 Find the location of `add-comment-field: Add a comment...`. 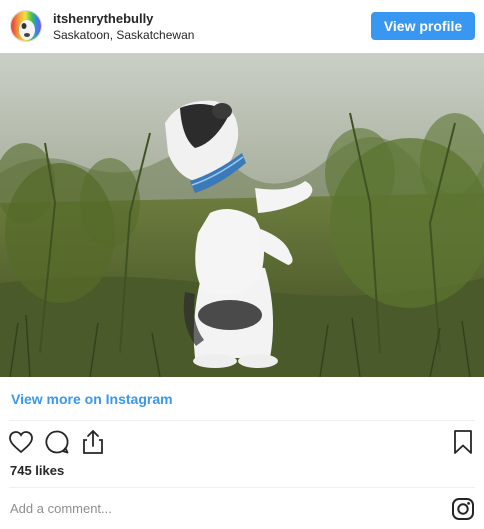

add-comment-field: Add a comment... is located at coordinates (61, 508).